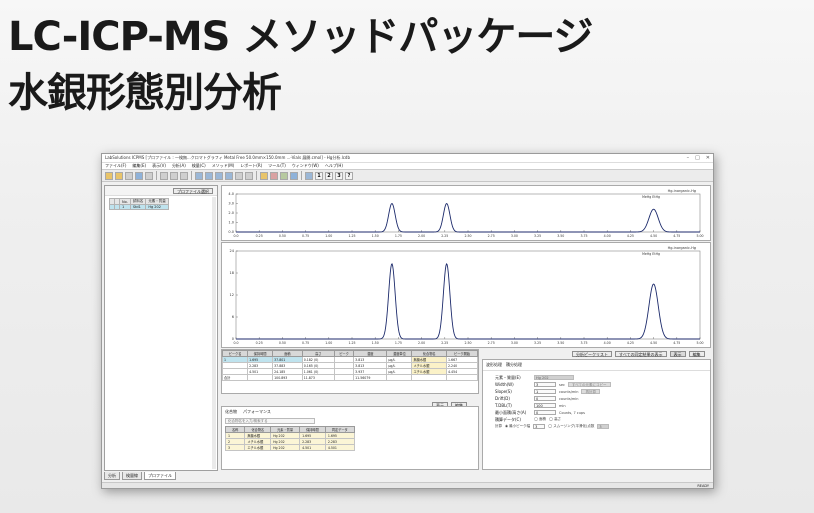 This screenshot has height=513, width=814. What do you see at coordinates (603, 426) in the screenshot?
I see `calc-value-2: 3` at bounding box center [603, 426].